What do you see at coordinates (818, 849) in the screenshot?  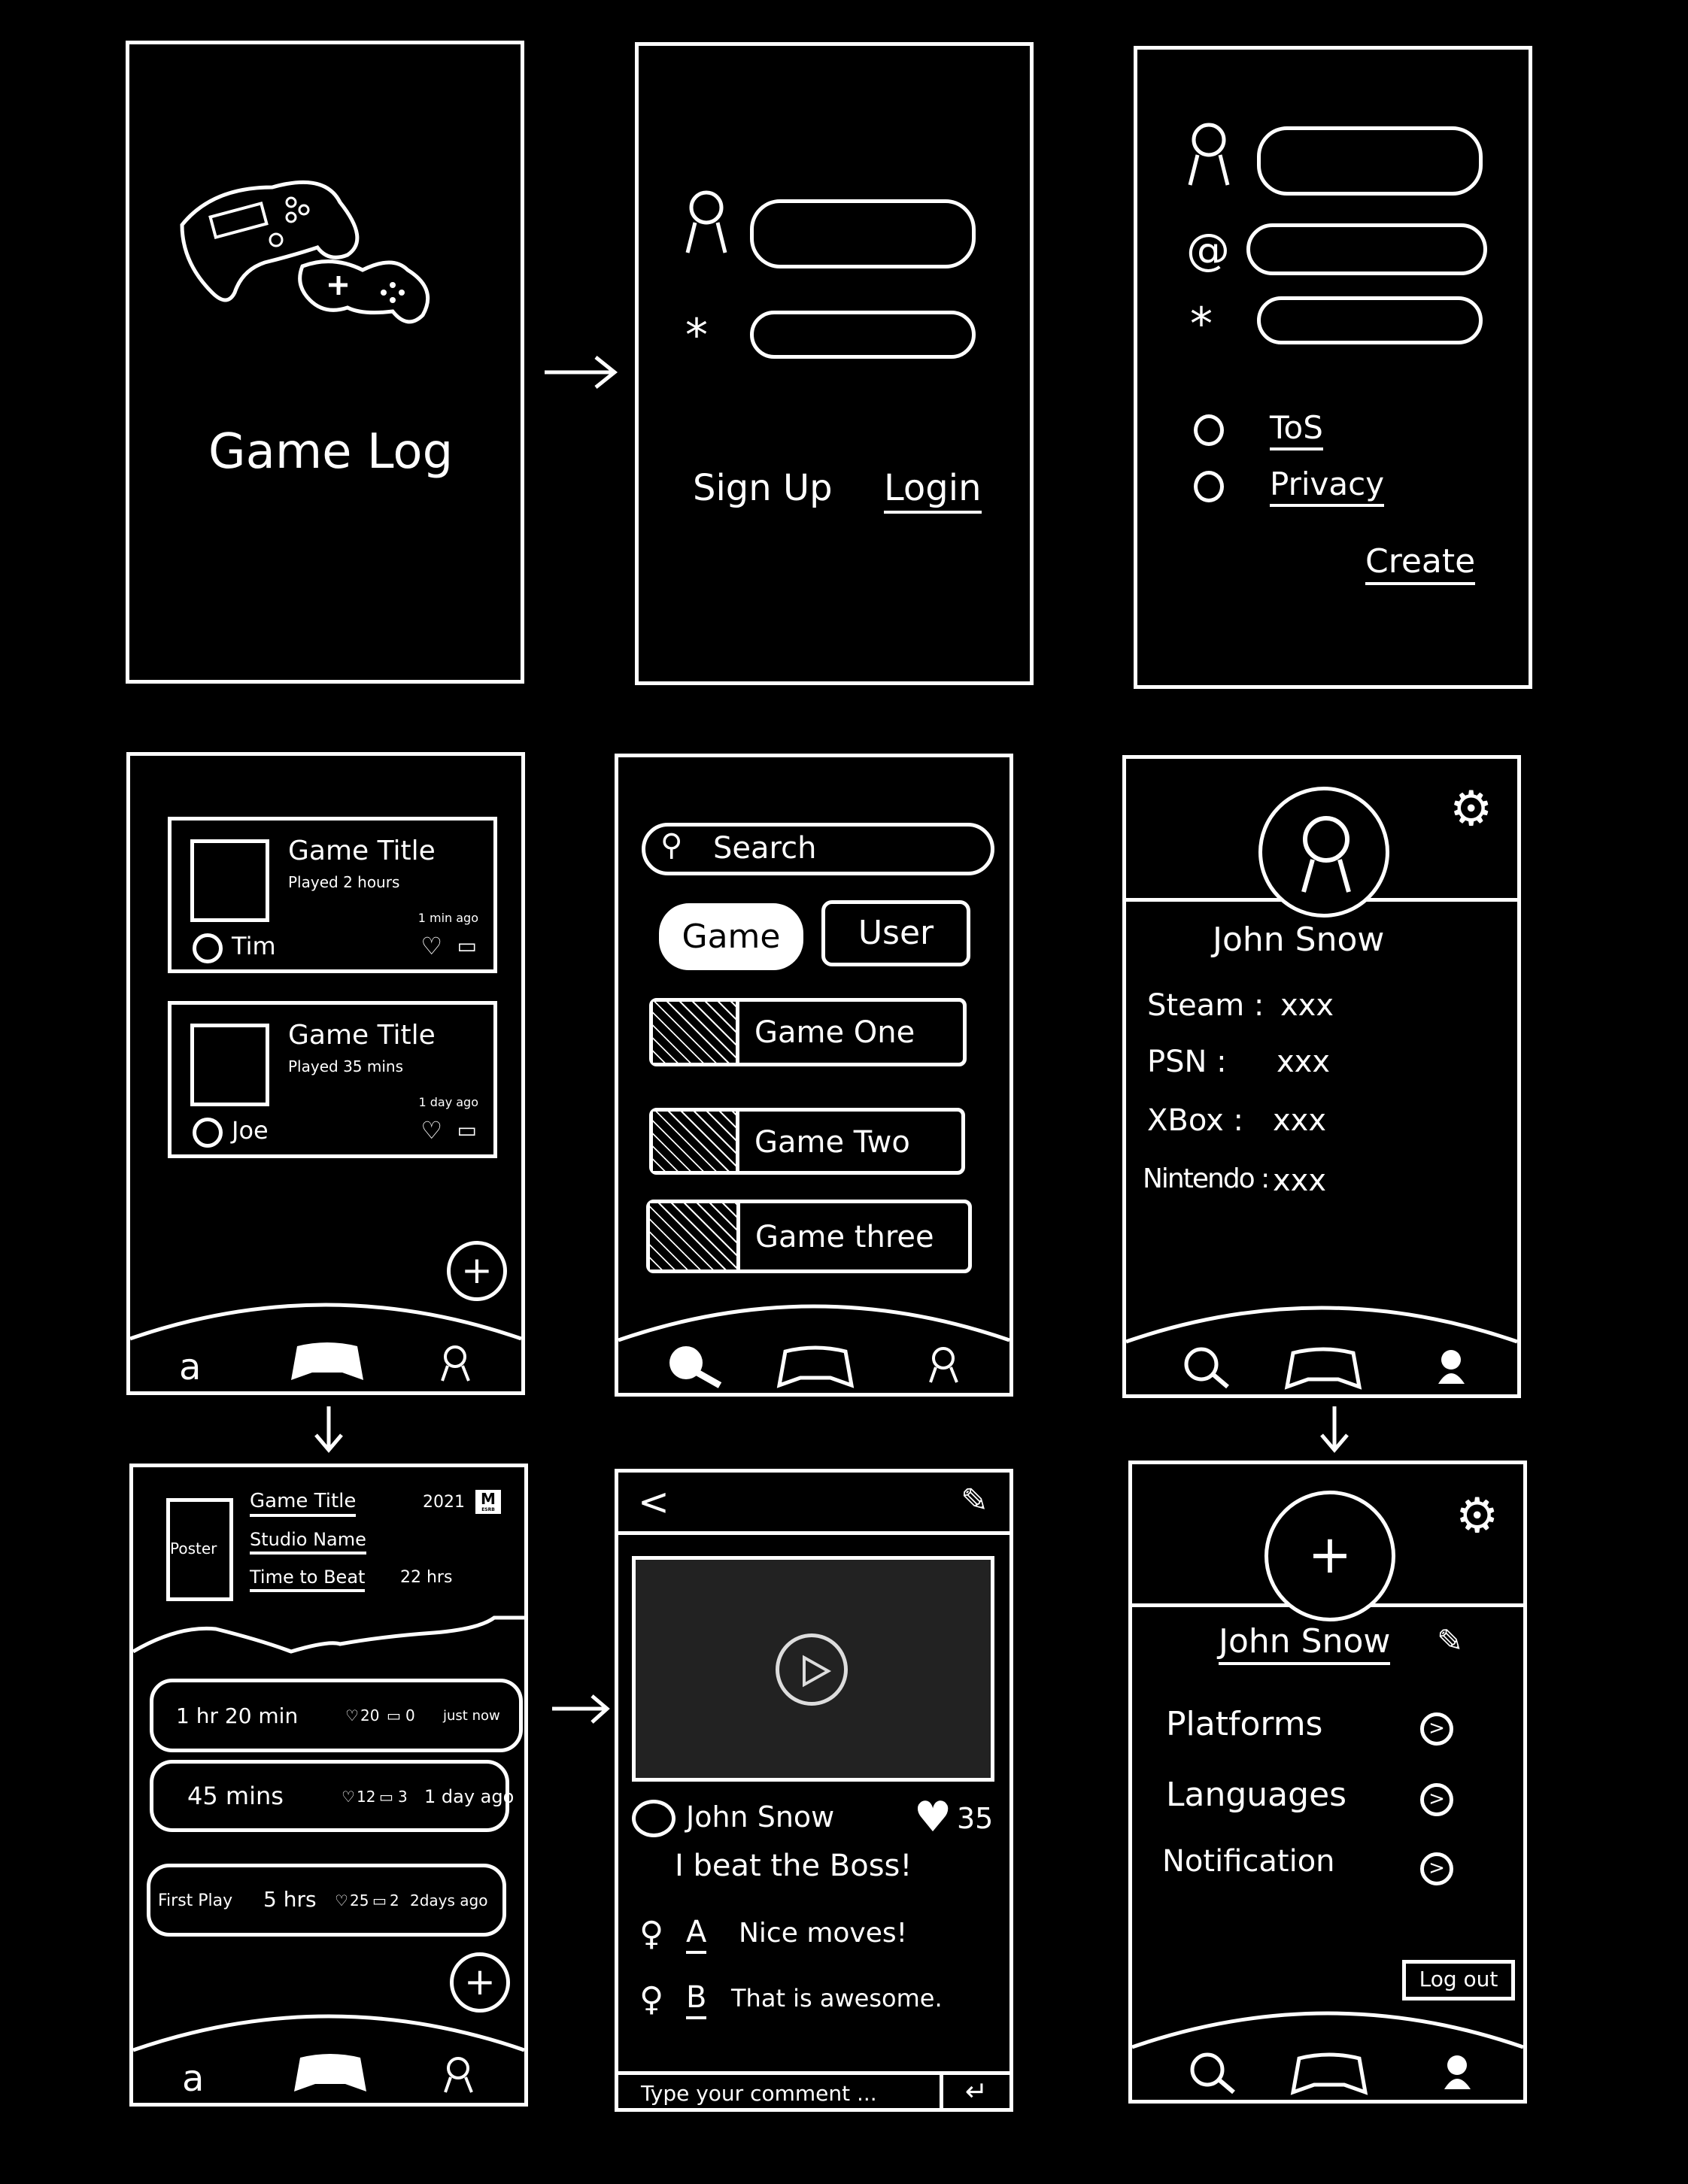 I see `search-input: ⚲ Search` at bounding box center [818, 849].